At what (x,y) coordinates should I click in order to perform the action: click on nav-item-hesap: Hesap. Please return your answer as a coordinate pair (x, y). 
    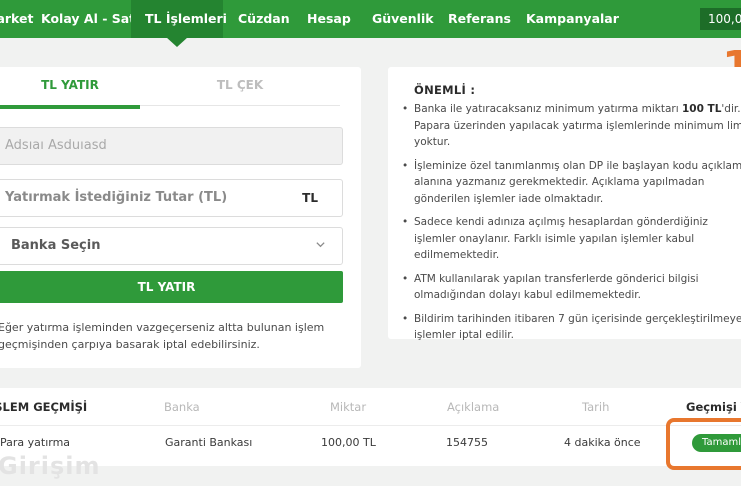
    Looking at the image, I should click on (329, 19).